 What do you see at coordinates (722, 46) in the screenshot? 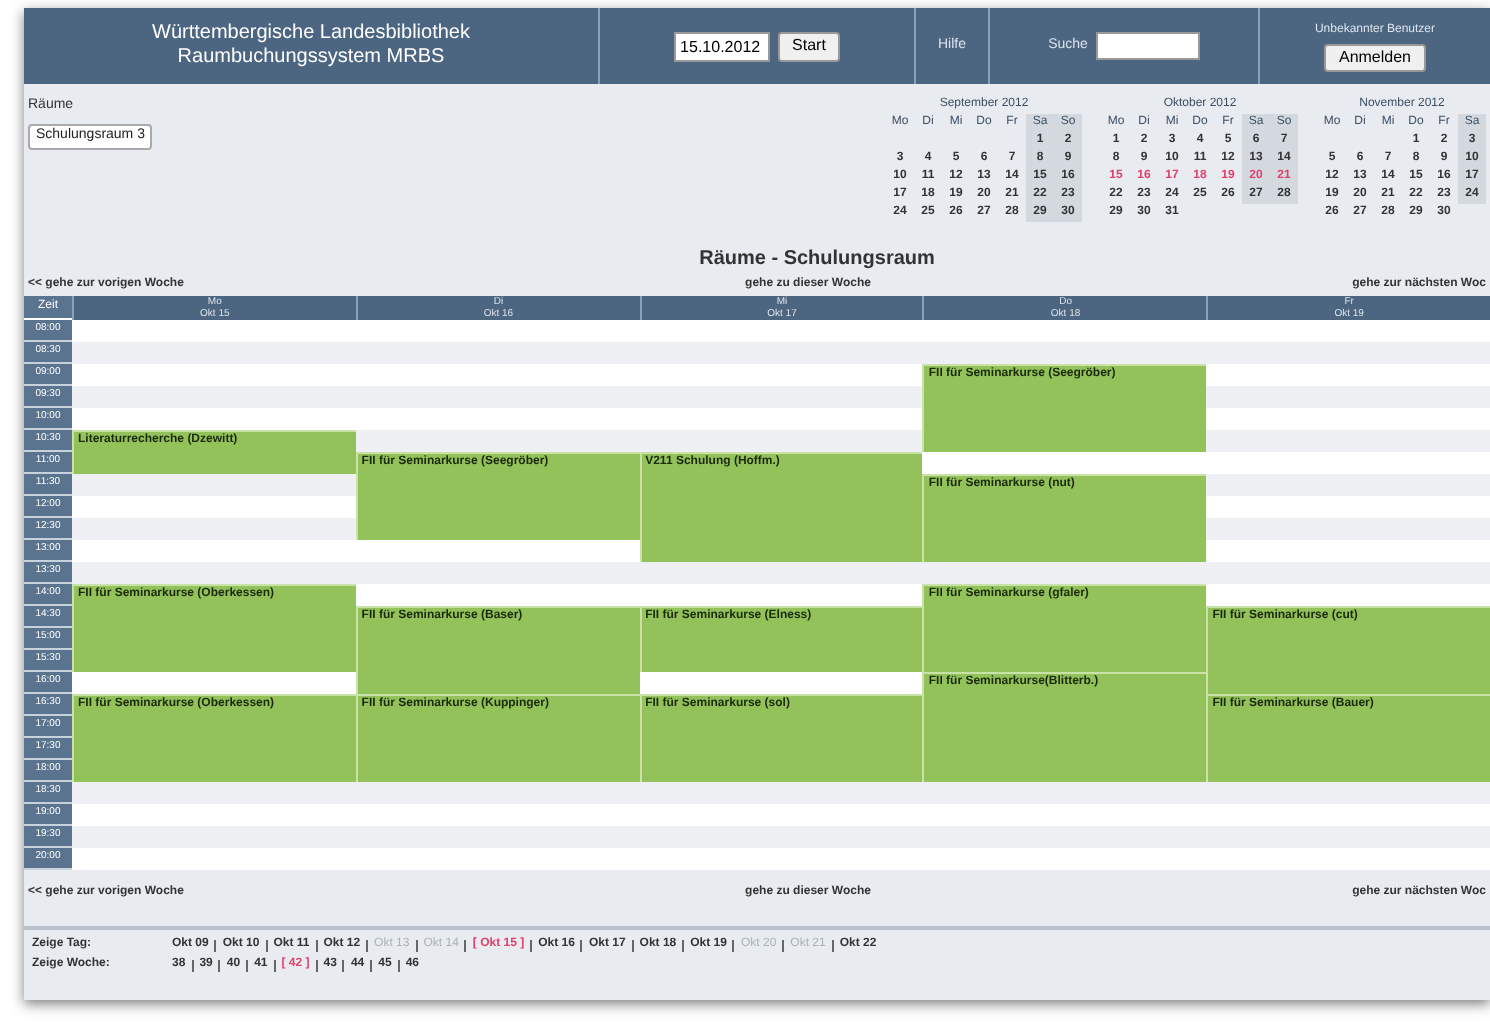
I see `date-field: 15.10.2012` at bounding box center [722, 46].